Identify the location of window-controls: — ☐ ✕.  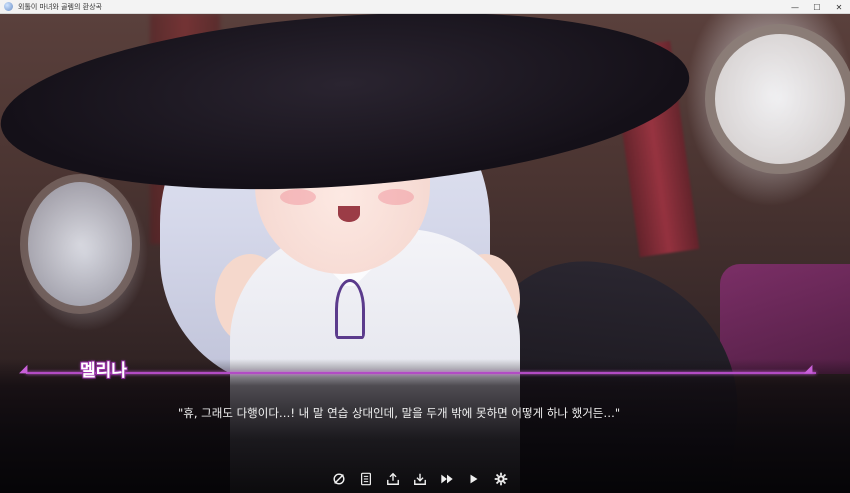
(817, 7).